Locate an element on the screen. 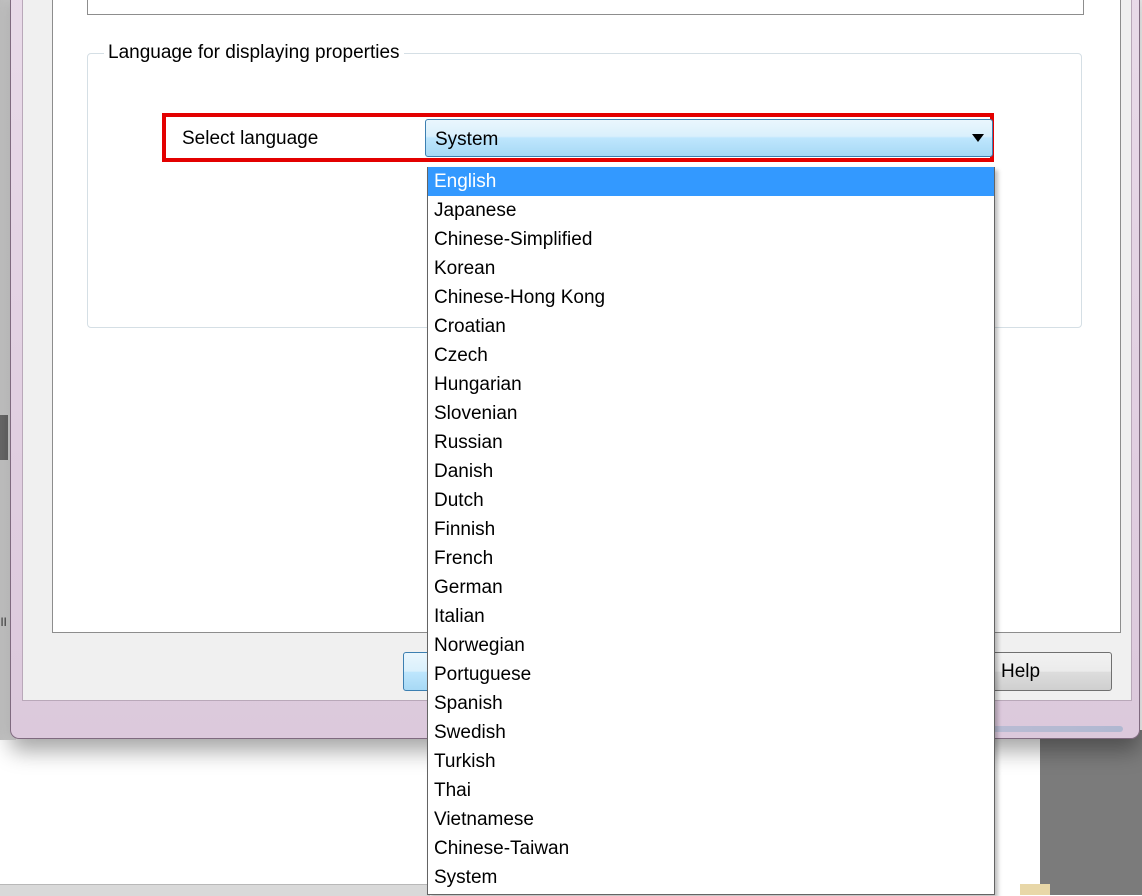 This screenshot has height=896, width=1142. dropdown-option-chinese-hong-kong: Chinese-Hong Kong is located at coordinates (711, 297).